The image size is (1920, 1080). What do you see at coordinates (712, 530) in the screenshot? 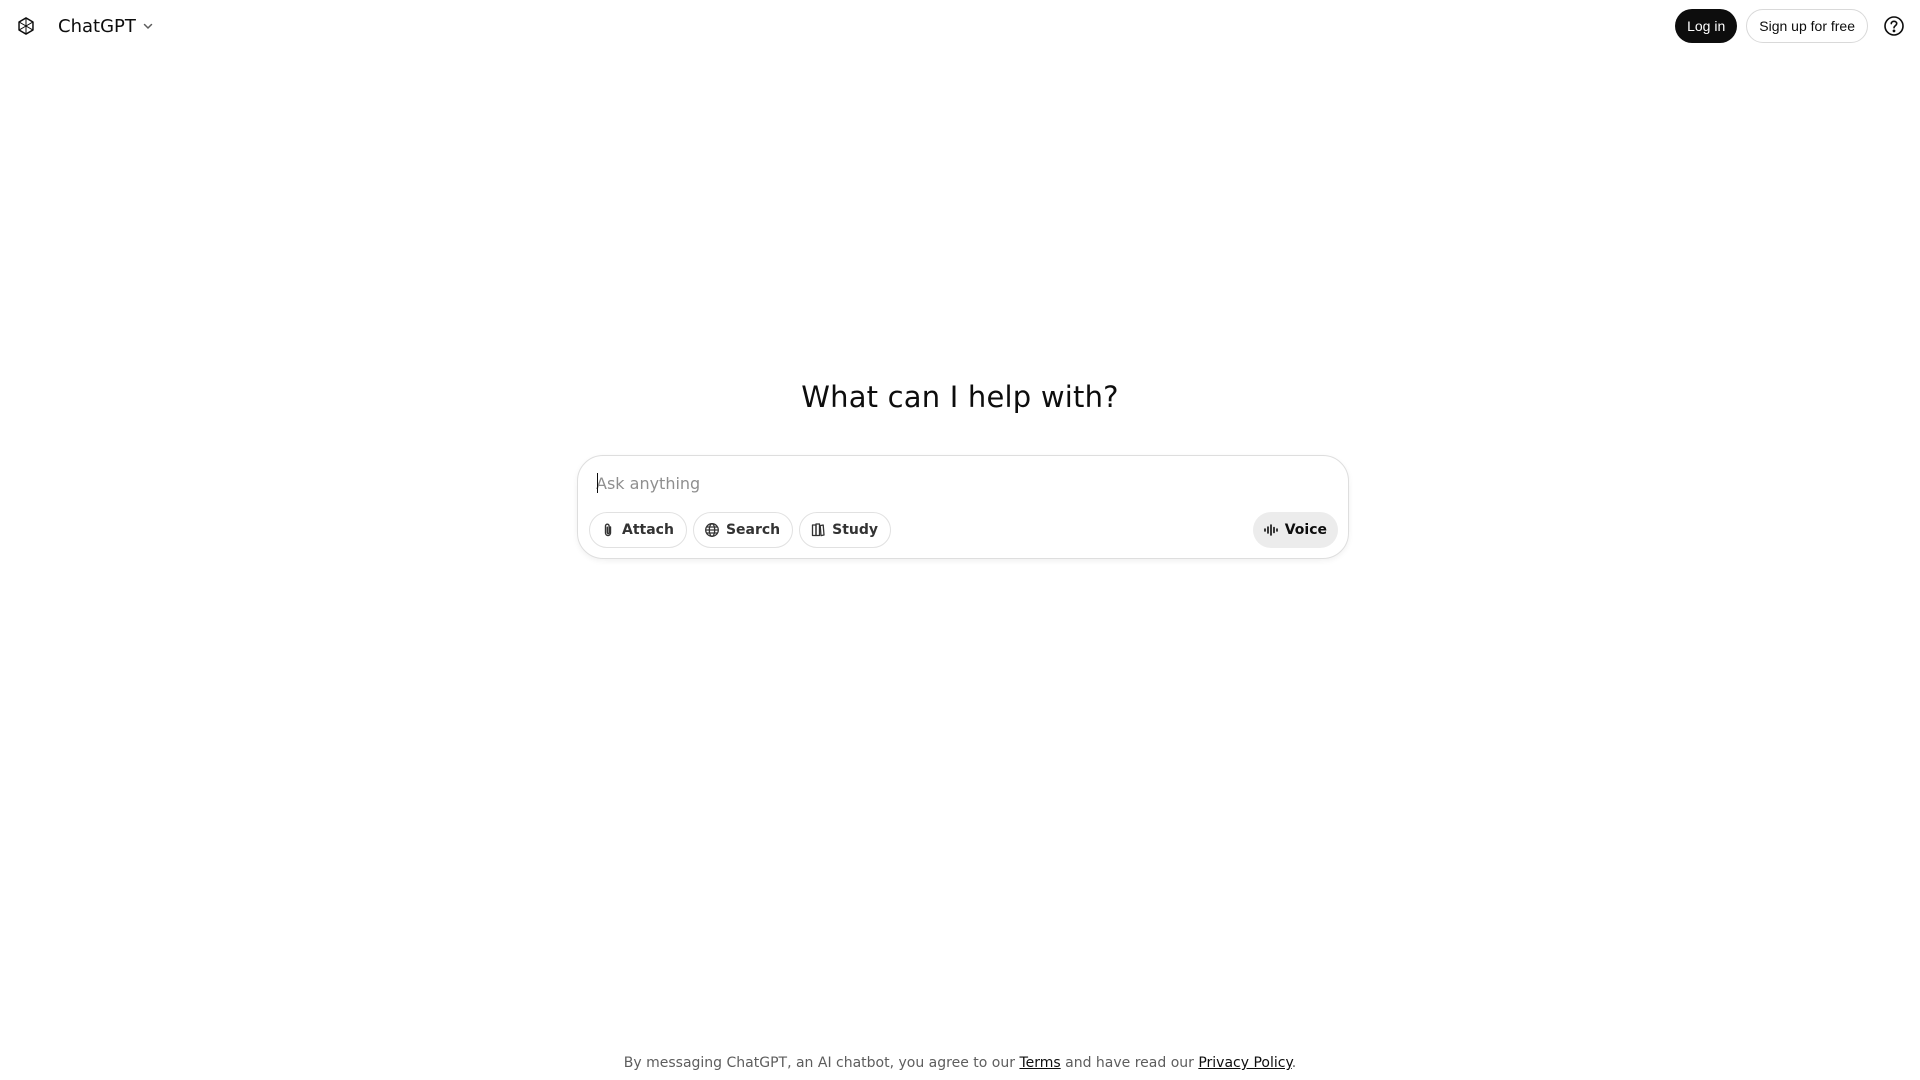
I see `globe-icon` at bounding box center [712, 530].